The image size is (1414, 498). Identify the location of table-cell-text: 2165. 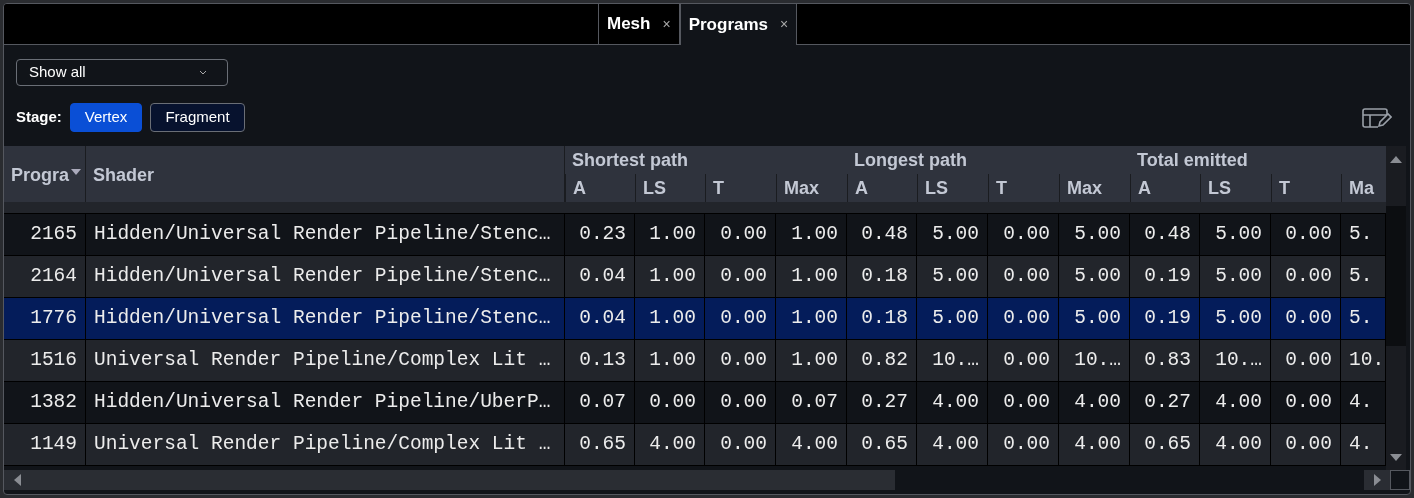
(53, 234).